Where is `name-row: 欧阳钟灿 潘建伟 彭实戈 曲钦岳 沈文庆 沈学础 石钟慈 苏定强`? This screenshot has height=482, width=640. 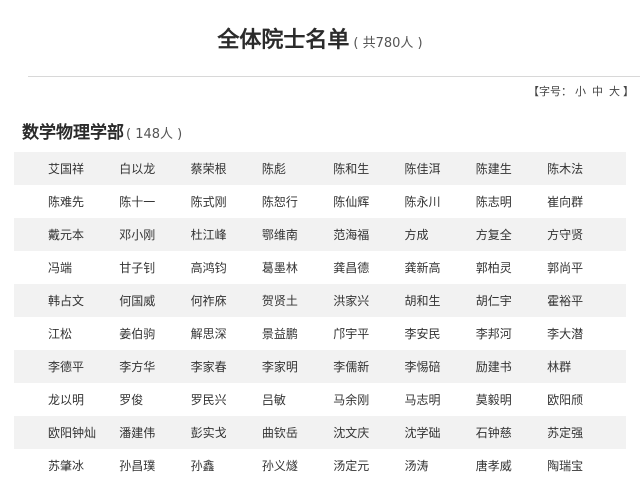
name-row: 欧阳钟灿 潘建伟 彭实戈 曲钦岳 沈文庆 沈学础 石钟慈 苏定强 is located at coordinates (320, 432).